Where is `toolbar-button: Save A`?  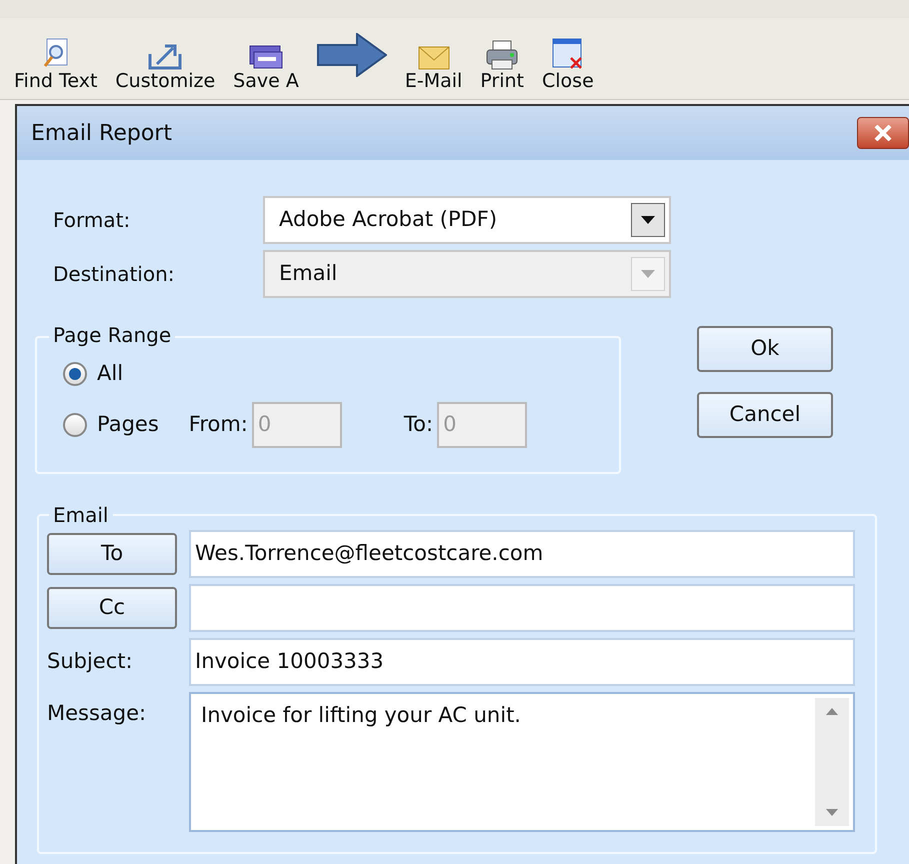
toolbar-button: Save A is located at coordinates (266, 62).